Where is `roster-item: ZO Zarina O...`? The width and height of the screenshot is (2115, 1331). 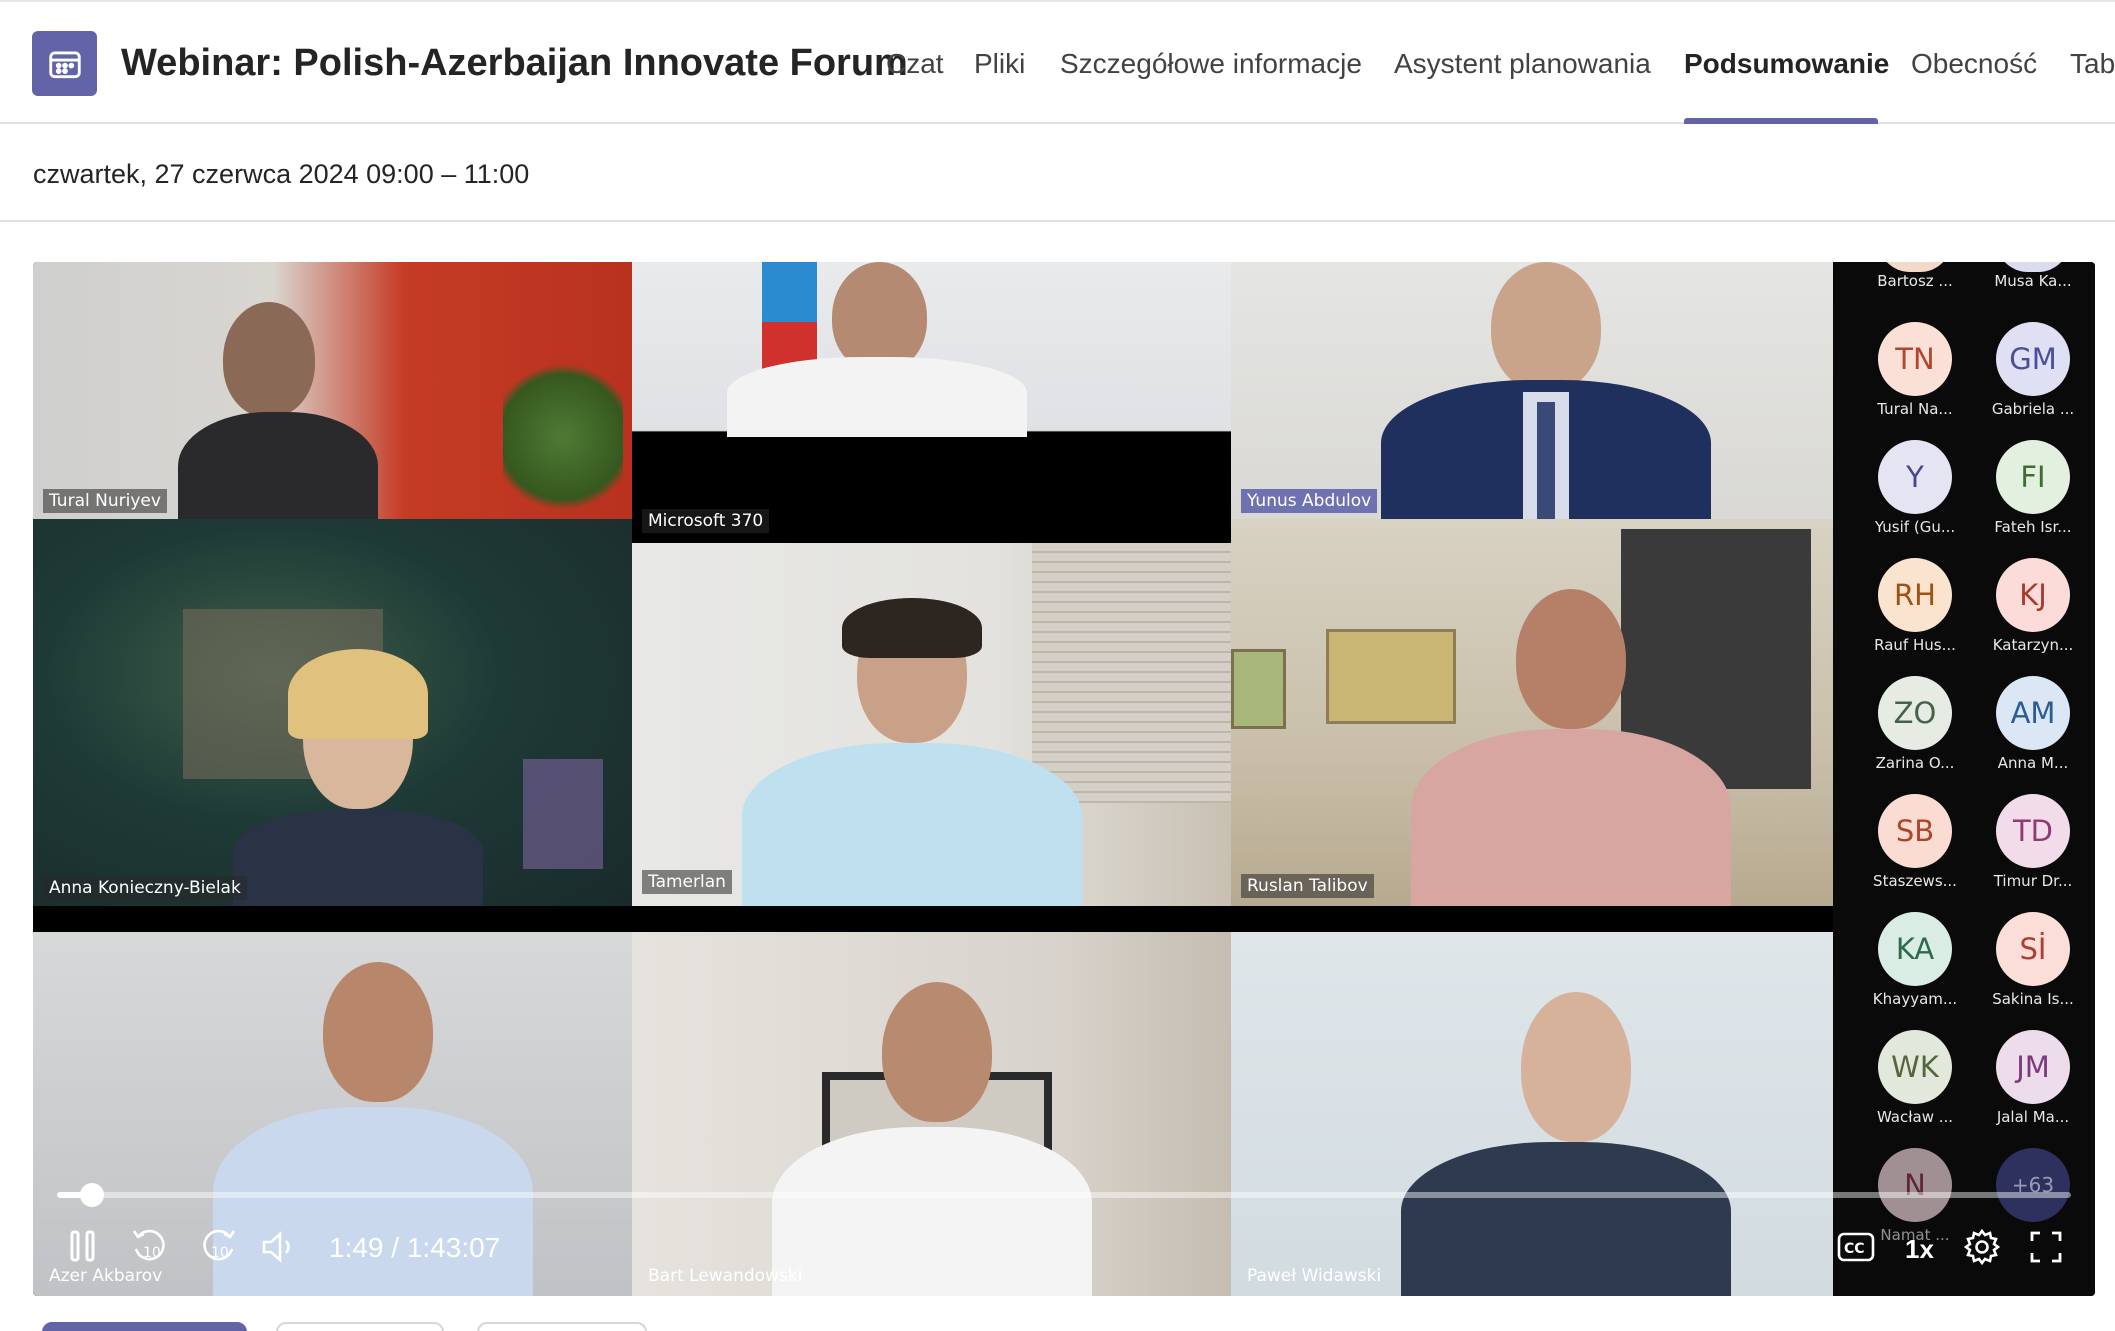
roster-item: ZO Zarina O... is located at coordinates (1915, 724).